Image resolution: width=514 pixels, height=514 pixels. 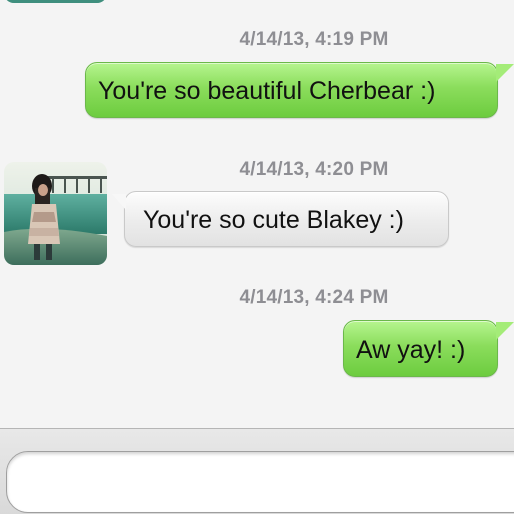 What do you see at coordinates (420, 348) in the screenshot?
I see `outgoing-message-bubble: Aw yay! :)` at bounding box center [420, 348].